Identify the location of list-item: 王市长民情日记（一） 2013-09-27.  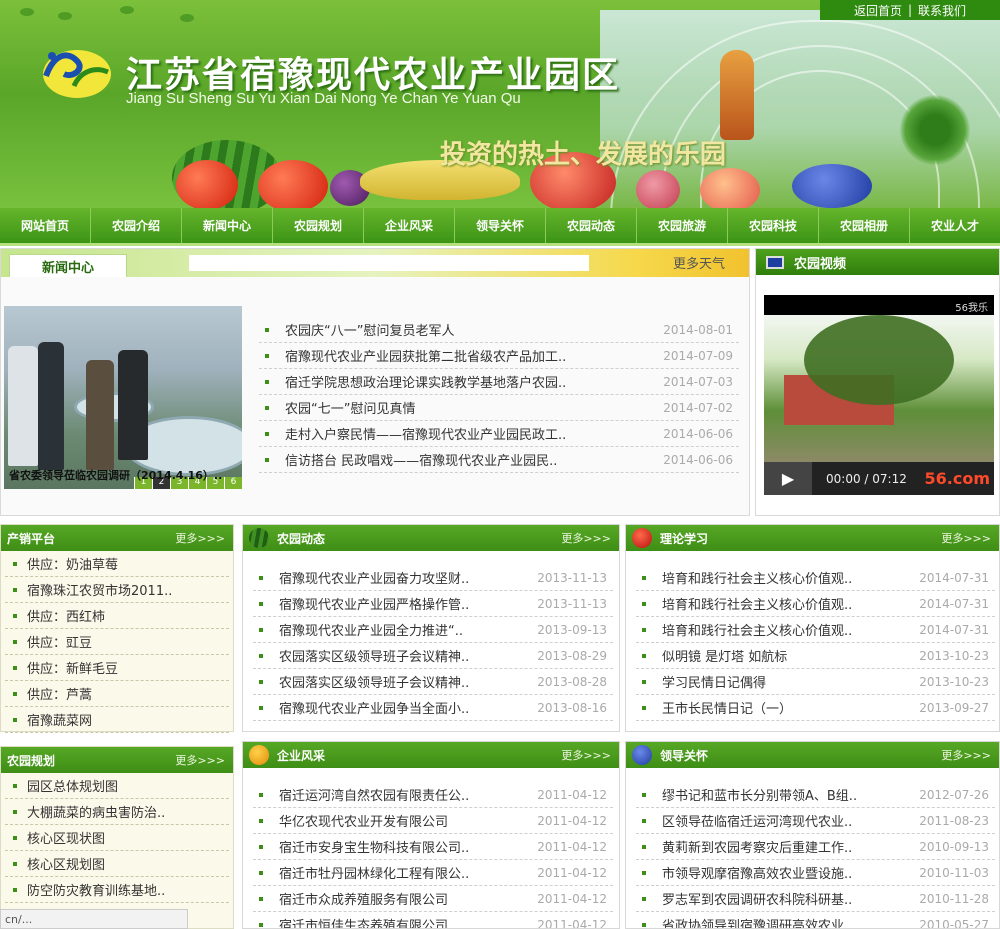
(815, 708).